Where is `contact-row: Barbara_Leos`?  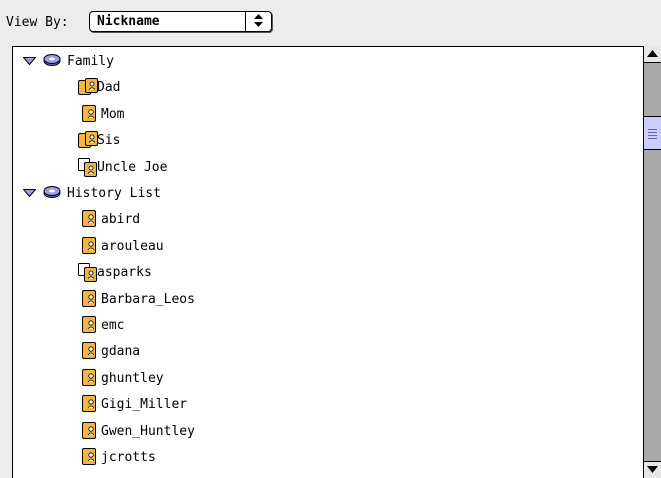 contact-row: Barbara_Leos is located at coordinates (328, 299).